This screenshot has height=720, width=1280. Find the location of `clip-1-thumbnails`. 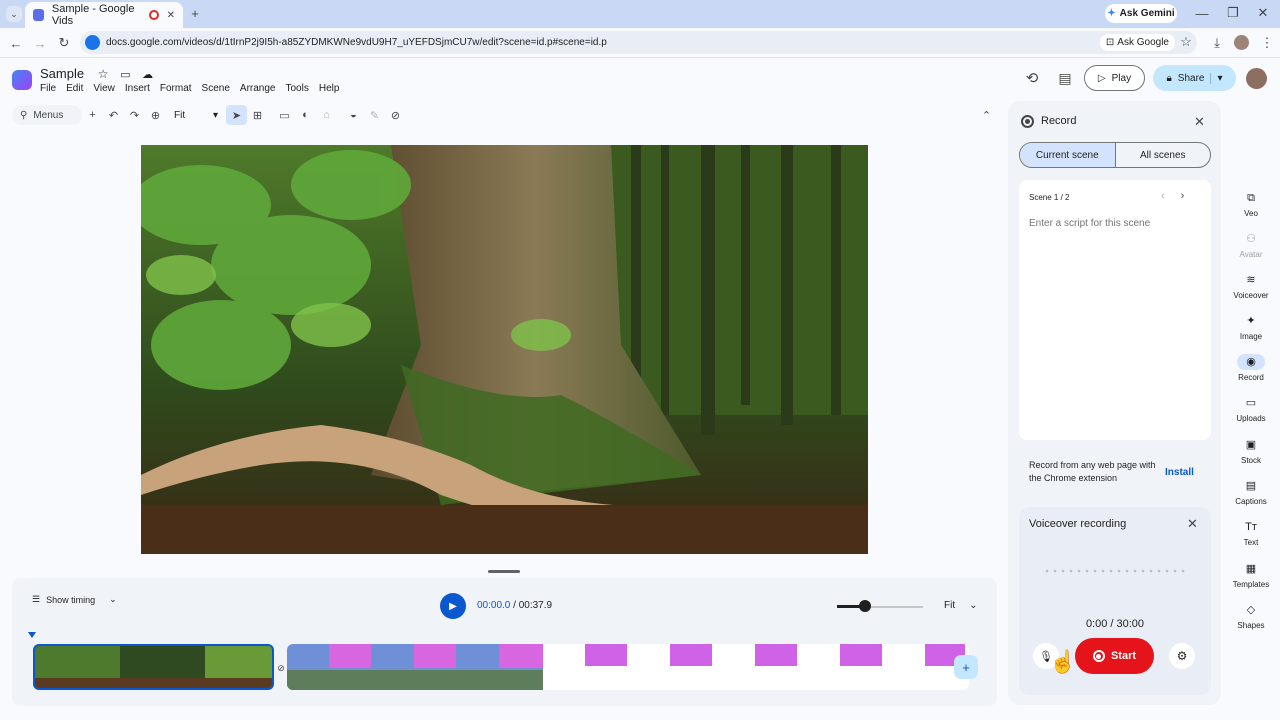

clip-1-thumbnails is located at coordinates (153, 667).